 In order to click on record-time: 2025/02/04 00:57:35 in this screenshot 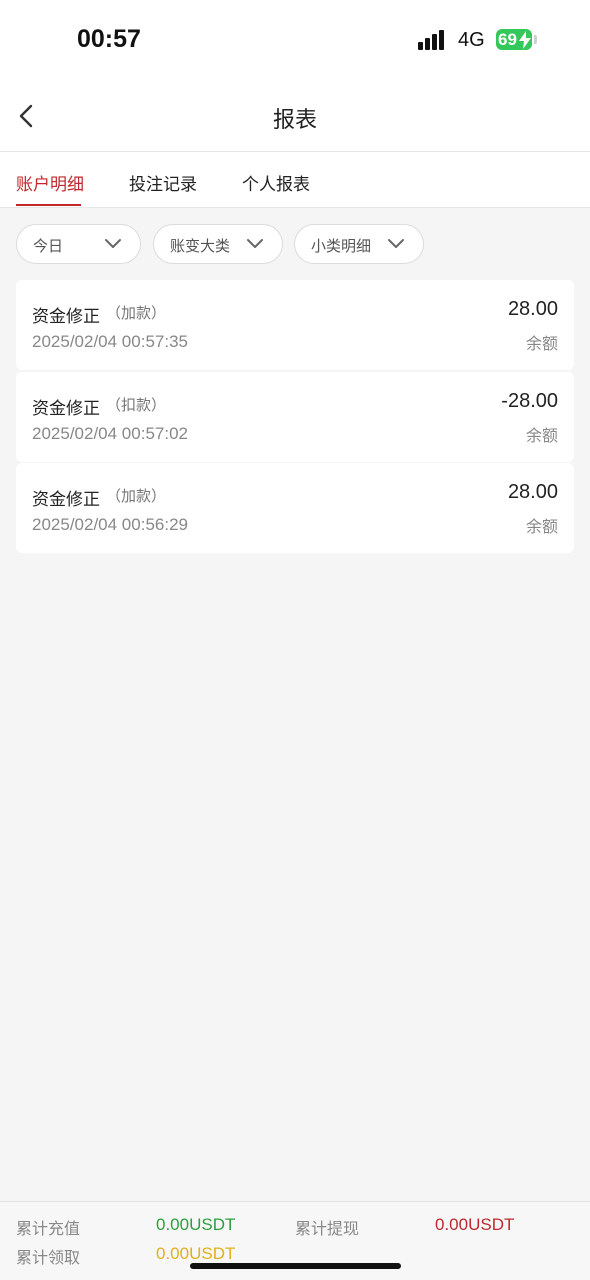, I will do `click(110, 341)`.